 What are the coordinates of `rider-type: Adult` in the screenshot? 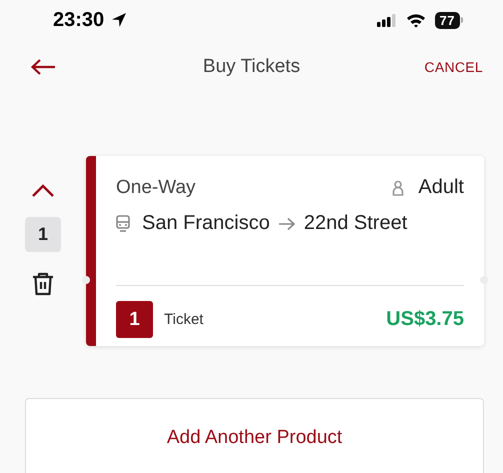 It's located at (441, 187).